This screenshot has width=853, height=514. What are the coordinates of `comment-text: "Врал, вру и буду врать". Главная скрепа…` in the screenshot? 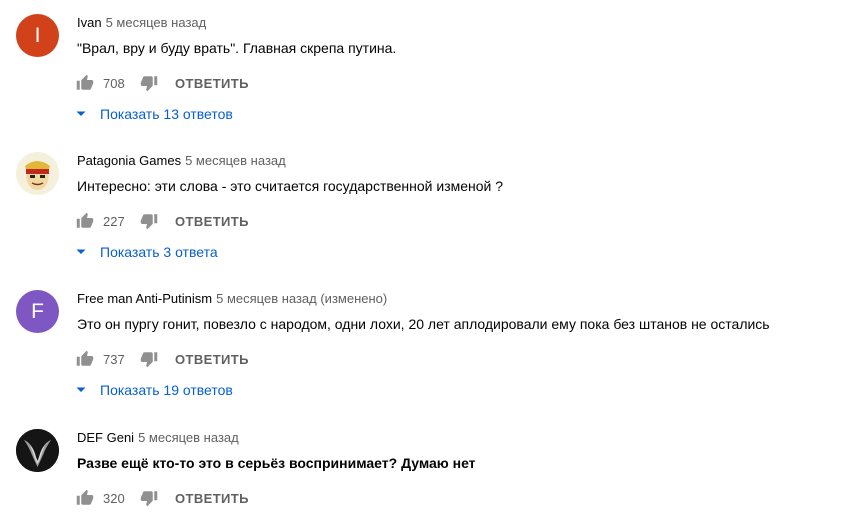 It's located at (237, 48).